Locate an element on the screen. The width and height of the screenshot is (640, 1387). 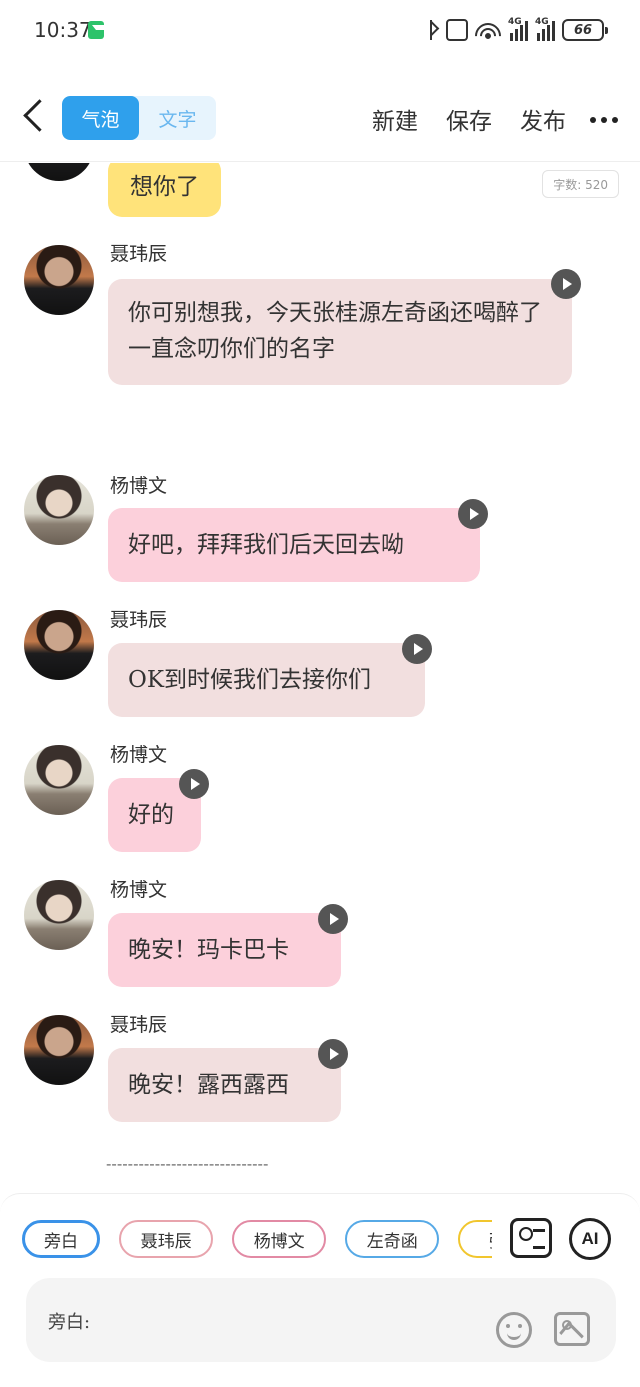
status-time: 10:37 is located at coordinates (63, 30).